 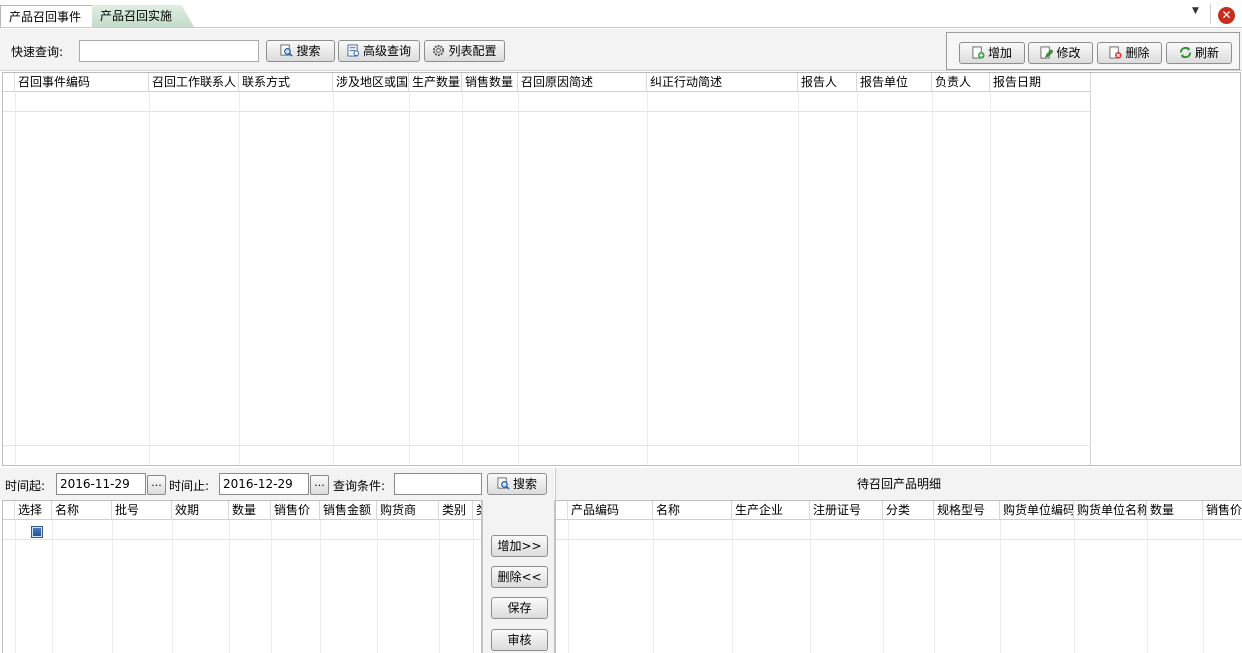 What do you see at coordinates (846, 510) in the screenshot?
I see `col-registration-no: 注册证号` at bounding box center [846, 510].